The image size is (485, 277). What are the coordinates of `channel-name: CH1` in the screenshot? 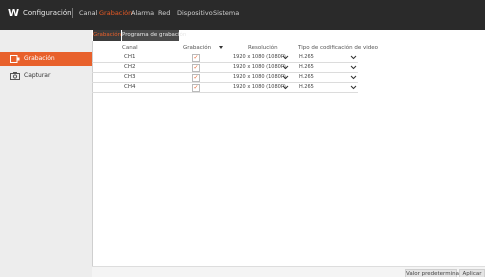 It's located at (130, 57).